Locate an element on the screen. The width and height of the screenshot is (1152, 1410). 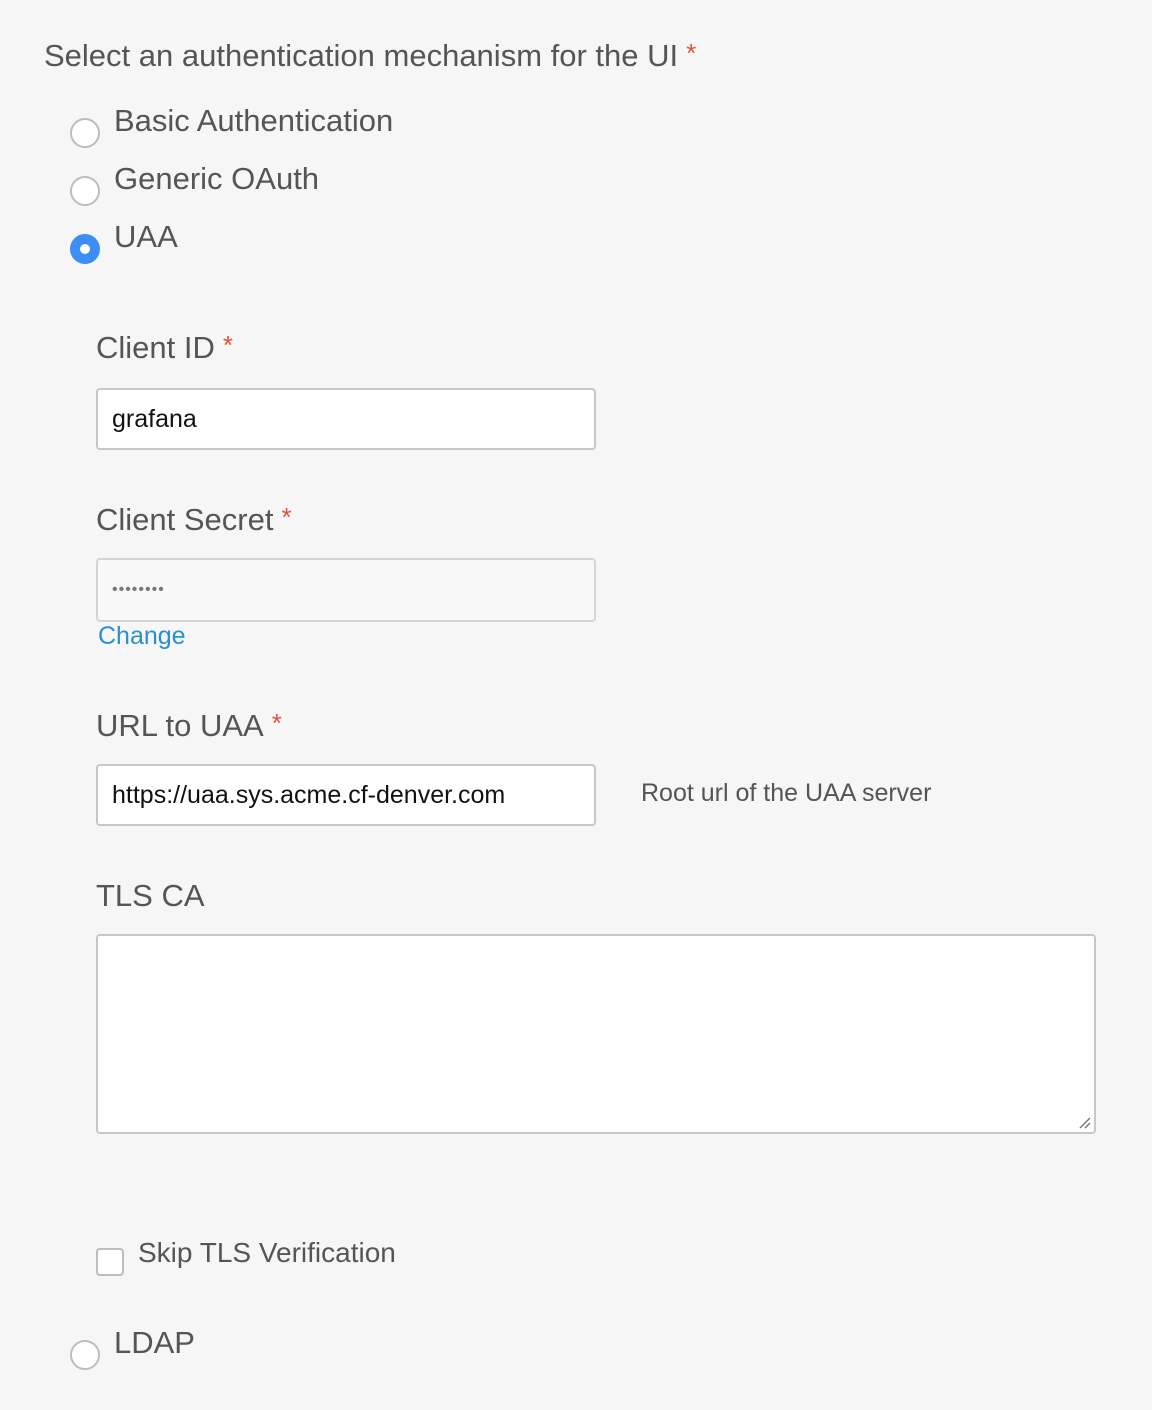
radio-button-ldap is located at coordinates (85, 1355).